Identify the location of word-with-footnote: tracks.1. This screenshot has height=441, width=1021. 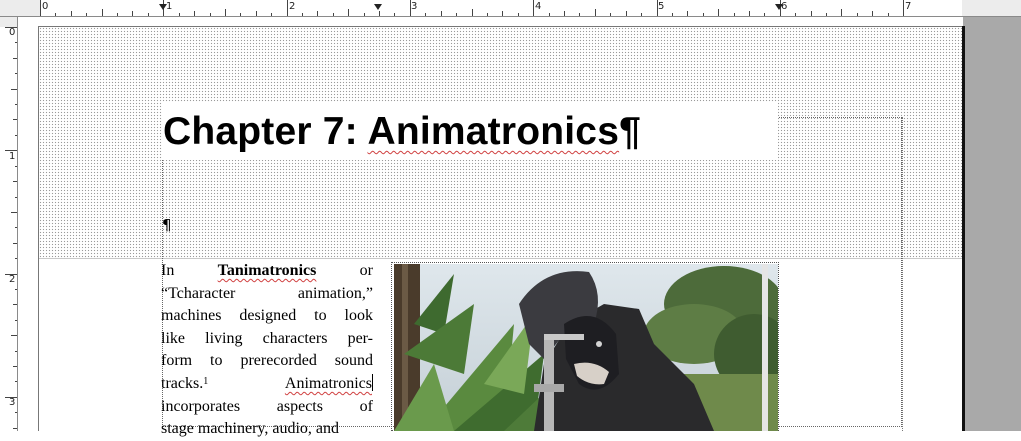
(184, 384).